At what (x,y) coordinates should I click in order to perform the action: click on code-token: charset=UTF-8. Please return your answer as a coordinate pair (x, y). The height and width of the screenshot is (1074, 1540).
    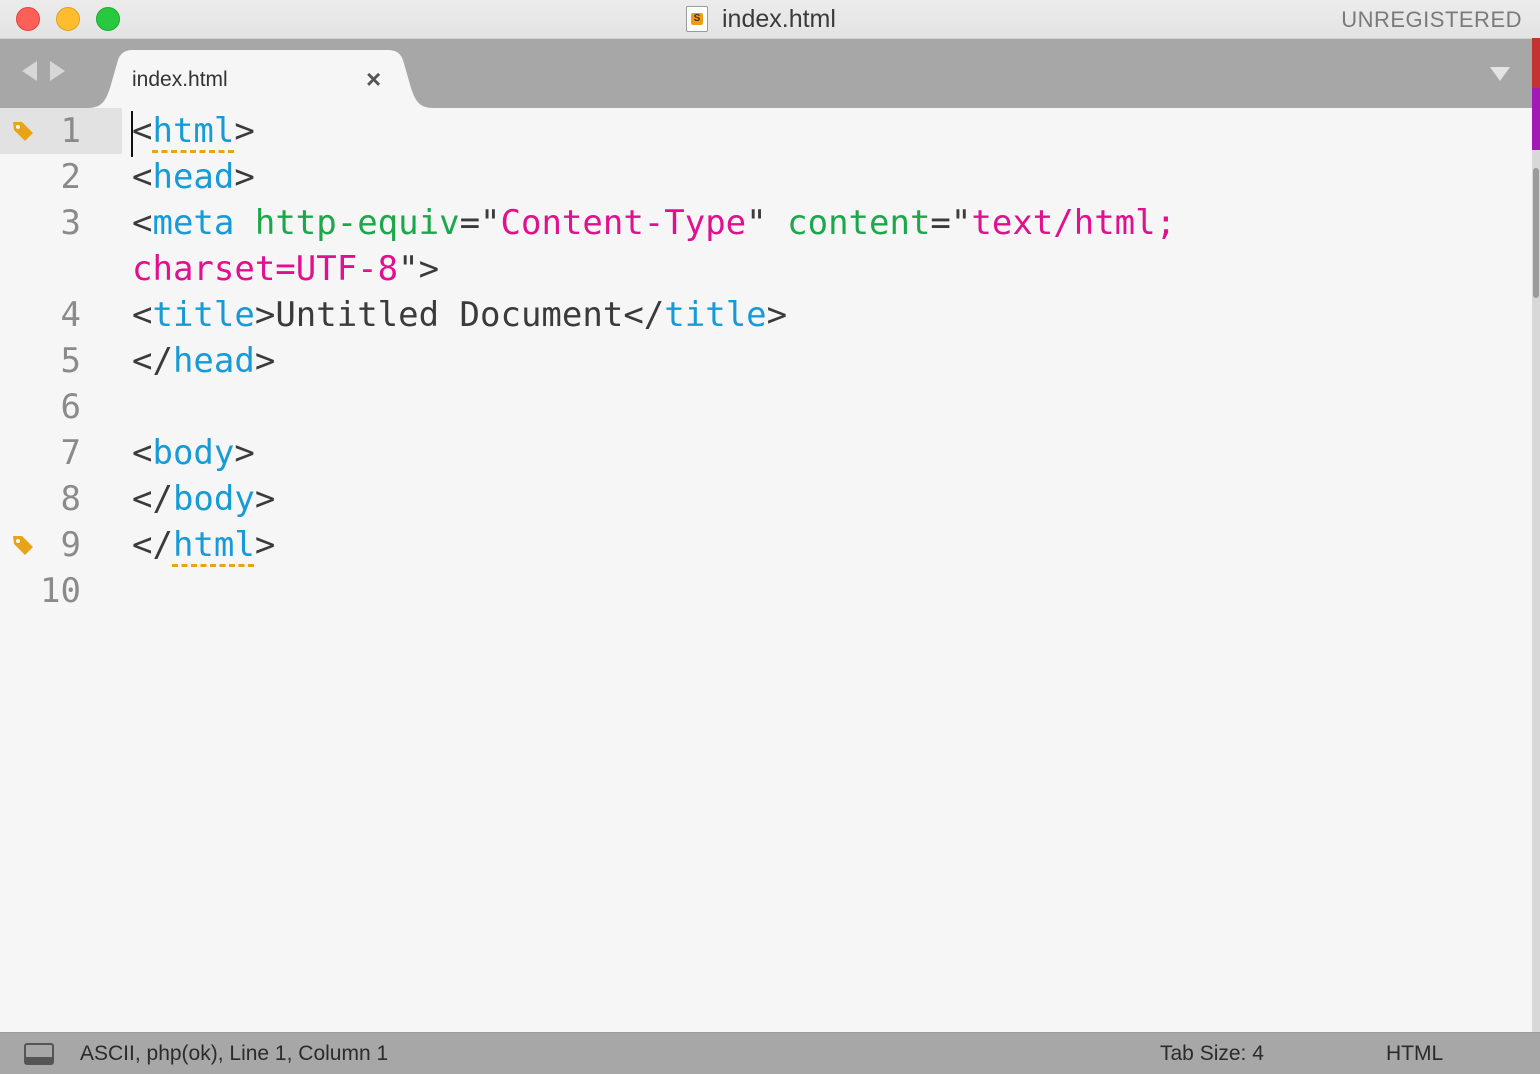
    Looking at the image, I should click on (265, 269).